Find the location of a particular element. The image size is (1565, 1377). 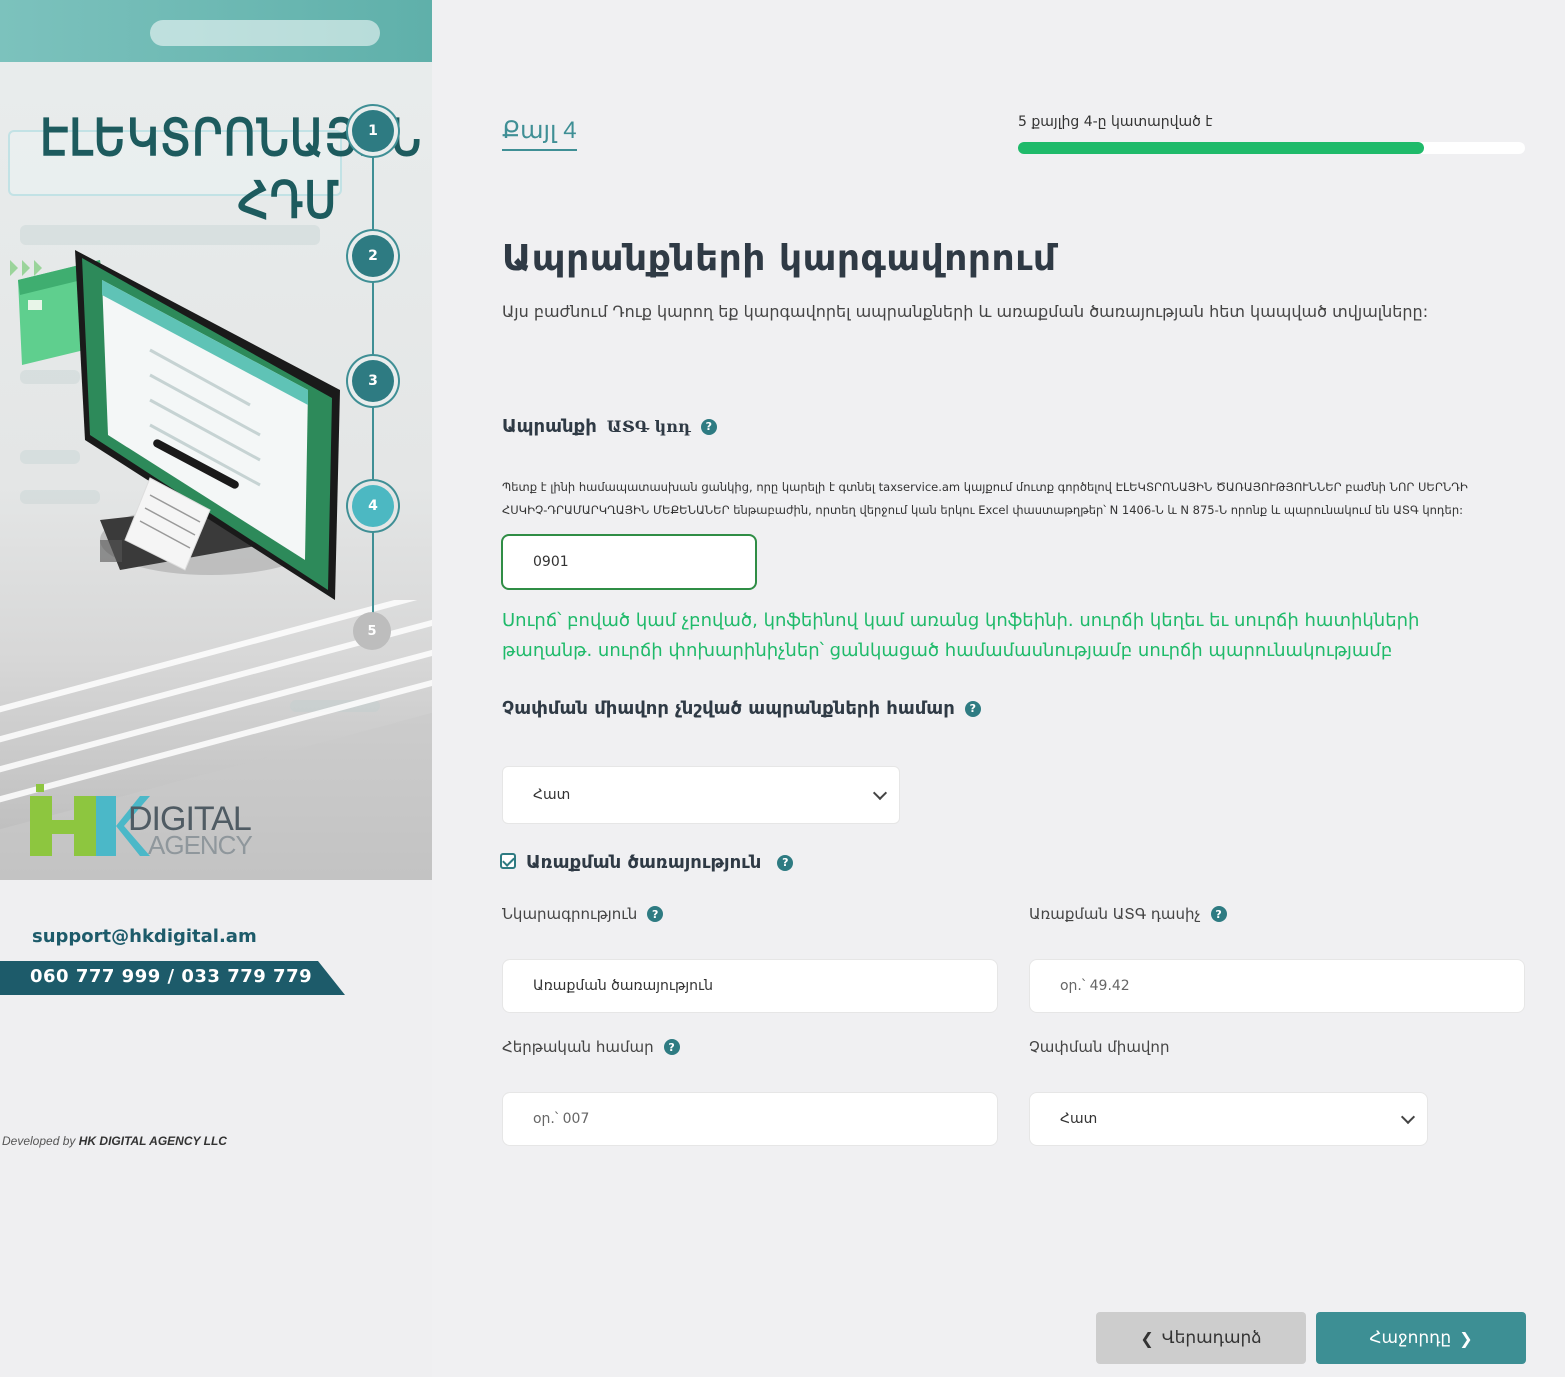

delivery-unit-value: Հատ is located at coordinates (1079, 1119).